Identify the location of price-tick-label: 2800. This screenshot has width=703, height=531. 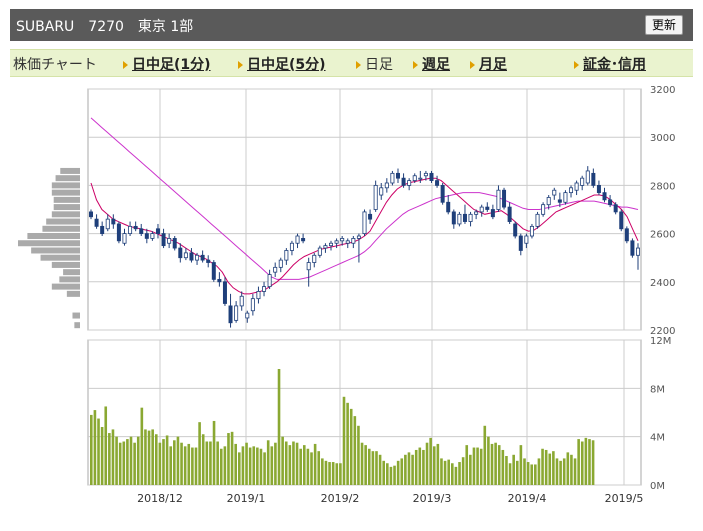
(662, 186).